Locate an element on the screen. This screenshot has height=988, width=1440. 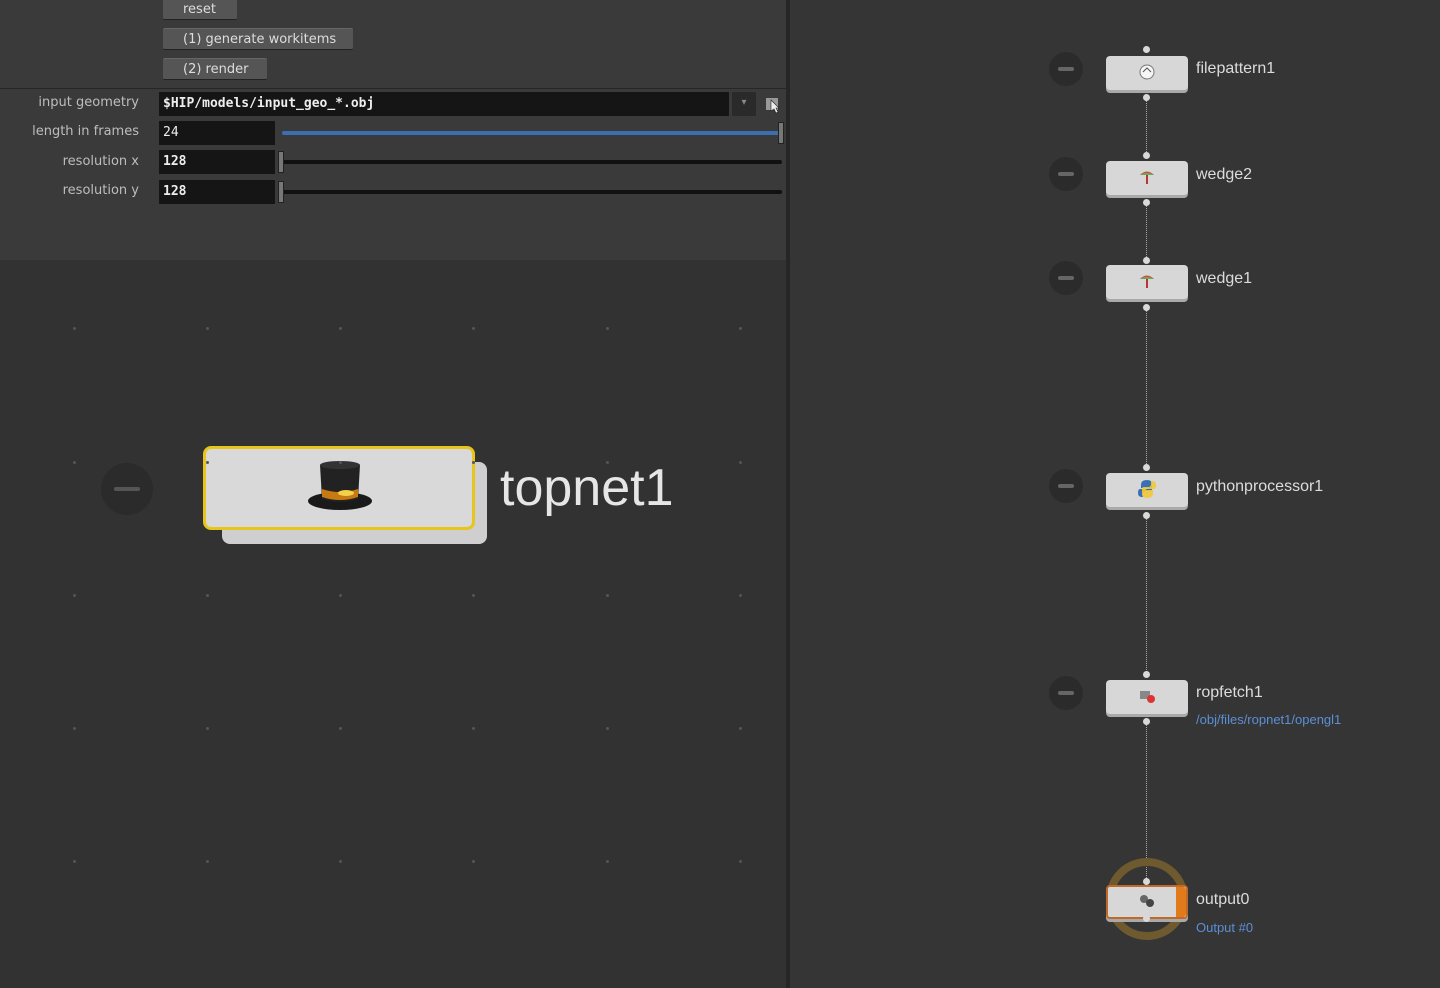
wedge1-node is located at coordinates (1147, 282).